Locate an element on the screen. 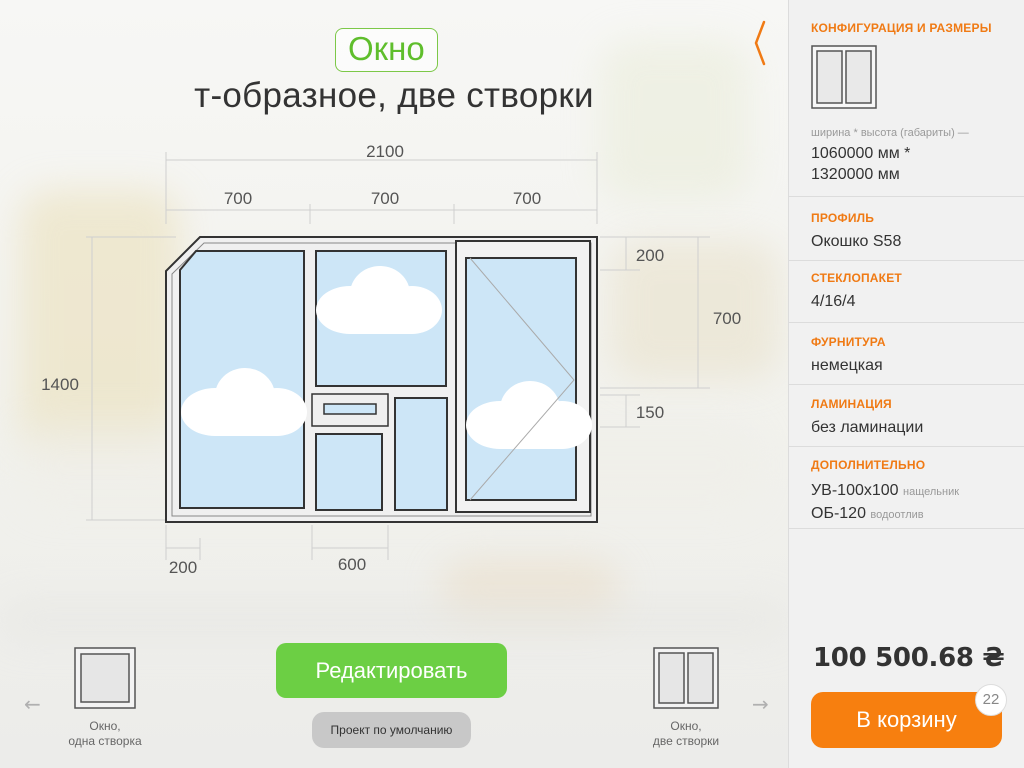 The width and height of the screenshot is (1024, 768). extra-item-2: ОБ-120 водоотлив is located at coordinates (867, 513).